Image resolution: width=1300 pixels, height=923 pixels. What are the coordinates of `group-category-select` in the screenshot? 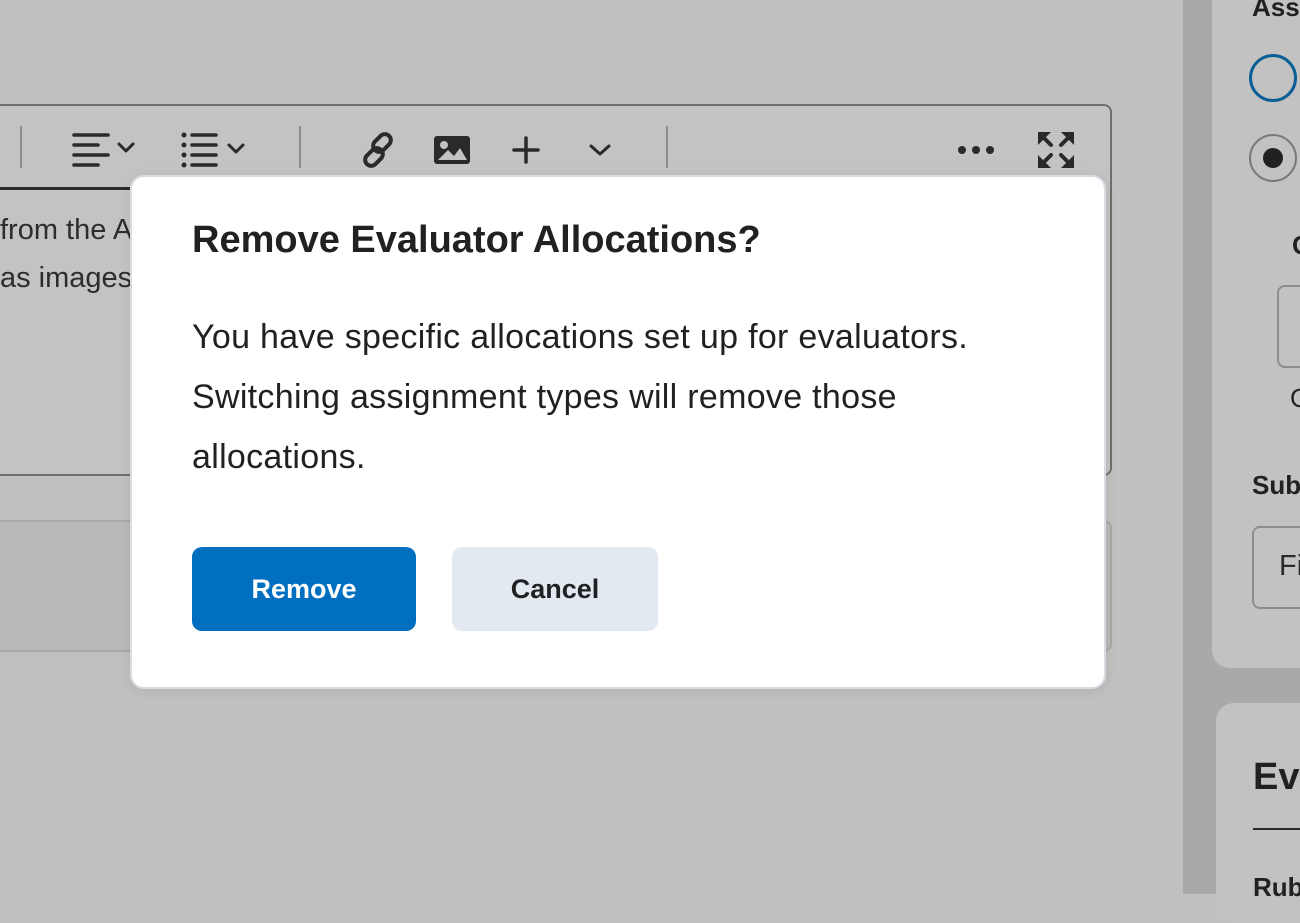 It's located at (1288, 326).